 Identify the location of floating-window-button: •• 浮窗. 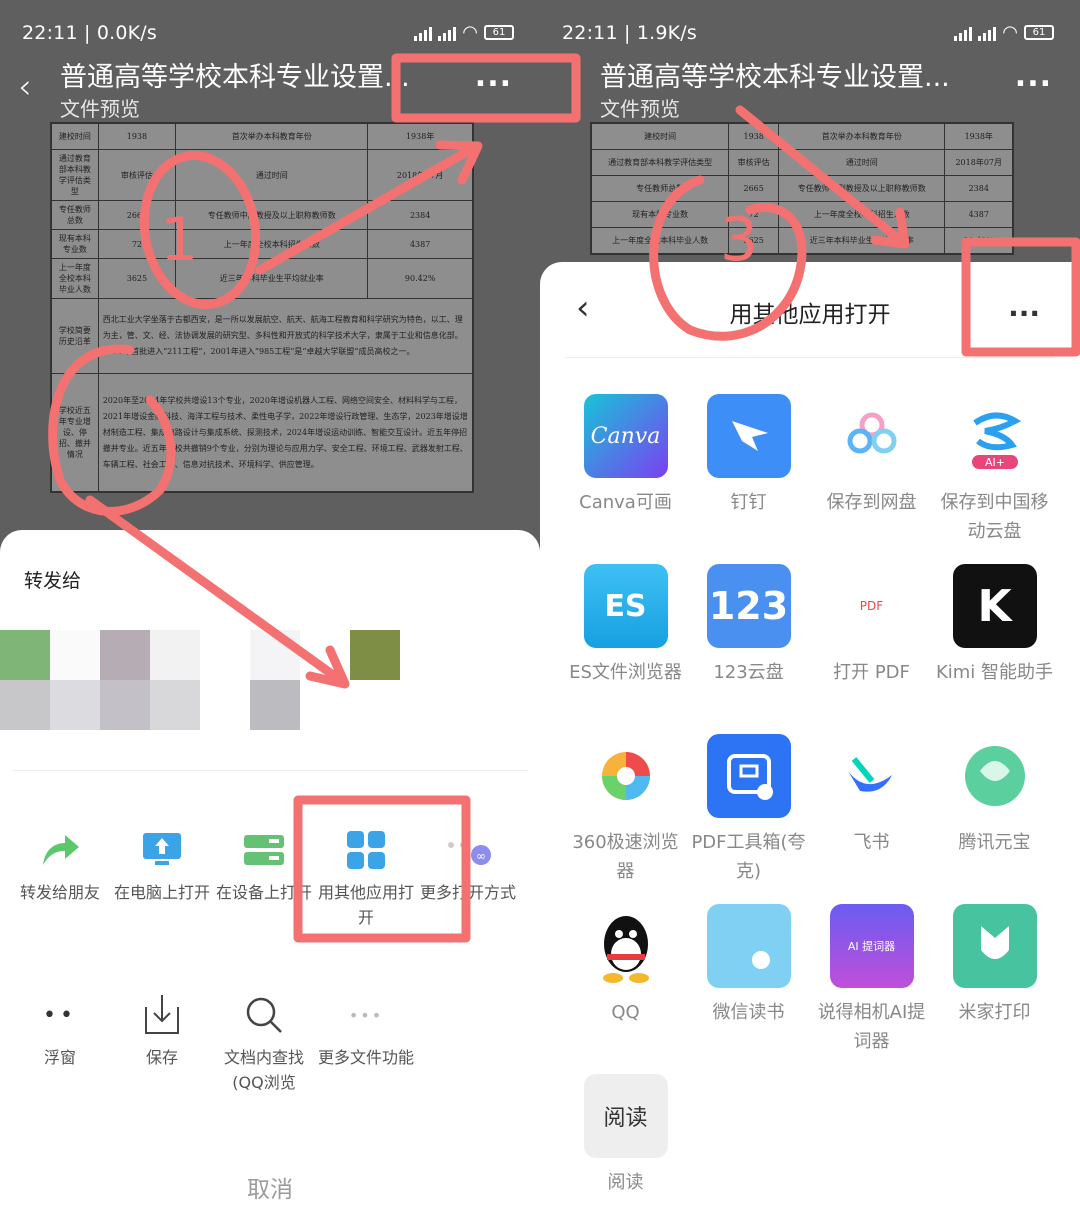
(60, 1027).